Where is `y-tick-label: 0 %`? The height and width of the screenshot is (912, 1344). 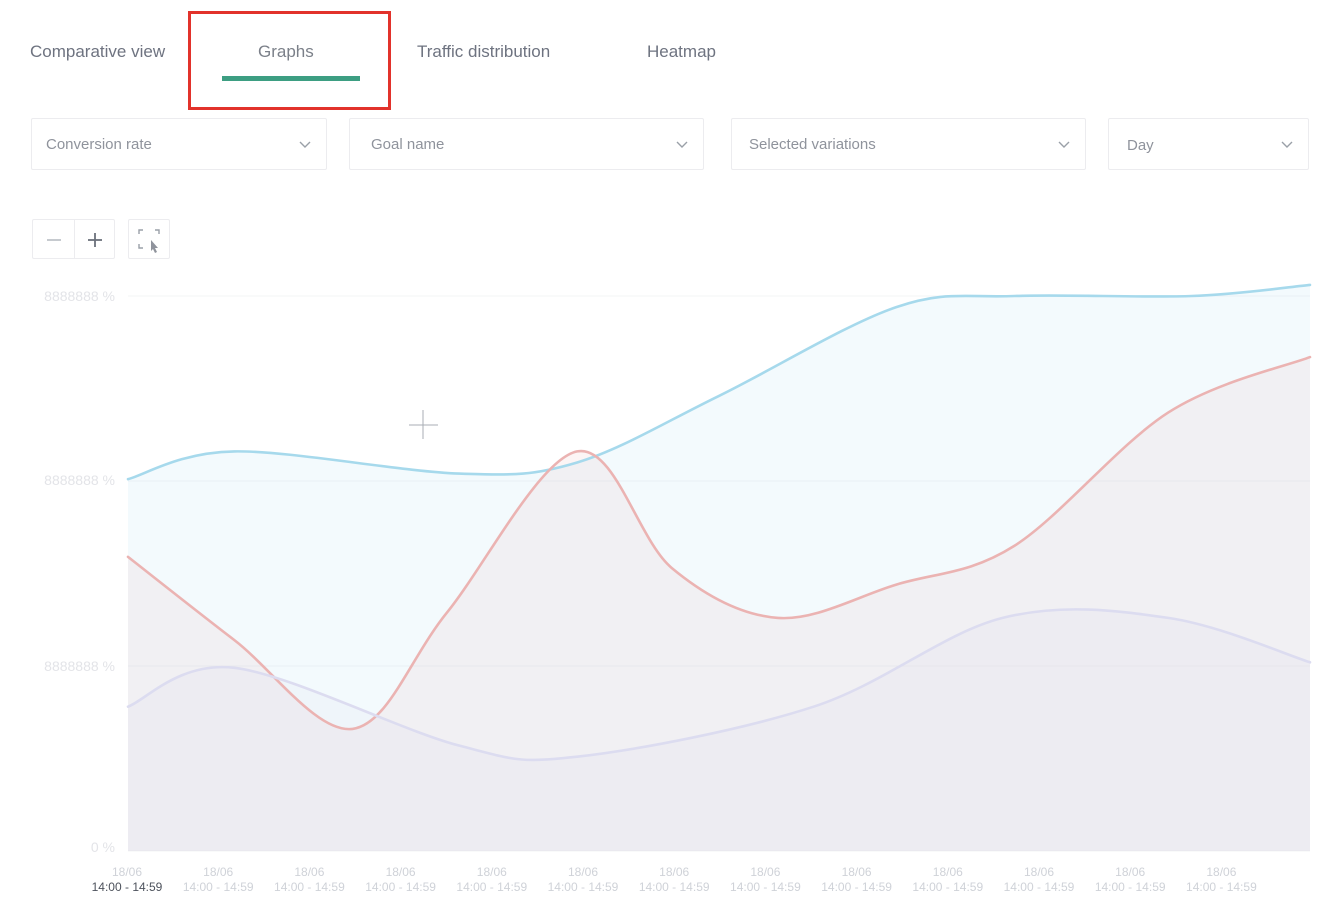
y-tick-label: 0 % is located at coordinates (102, 847).